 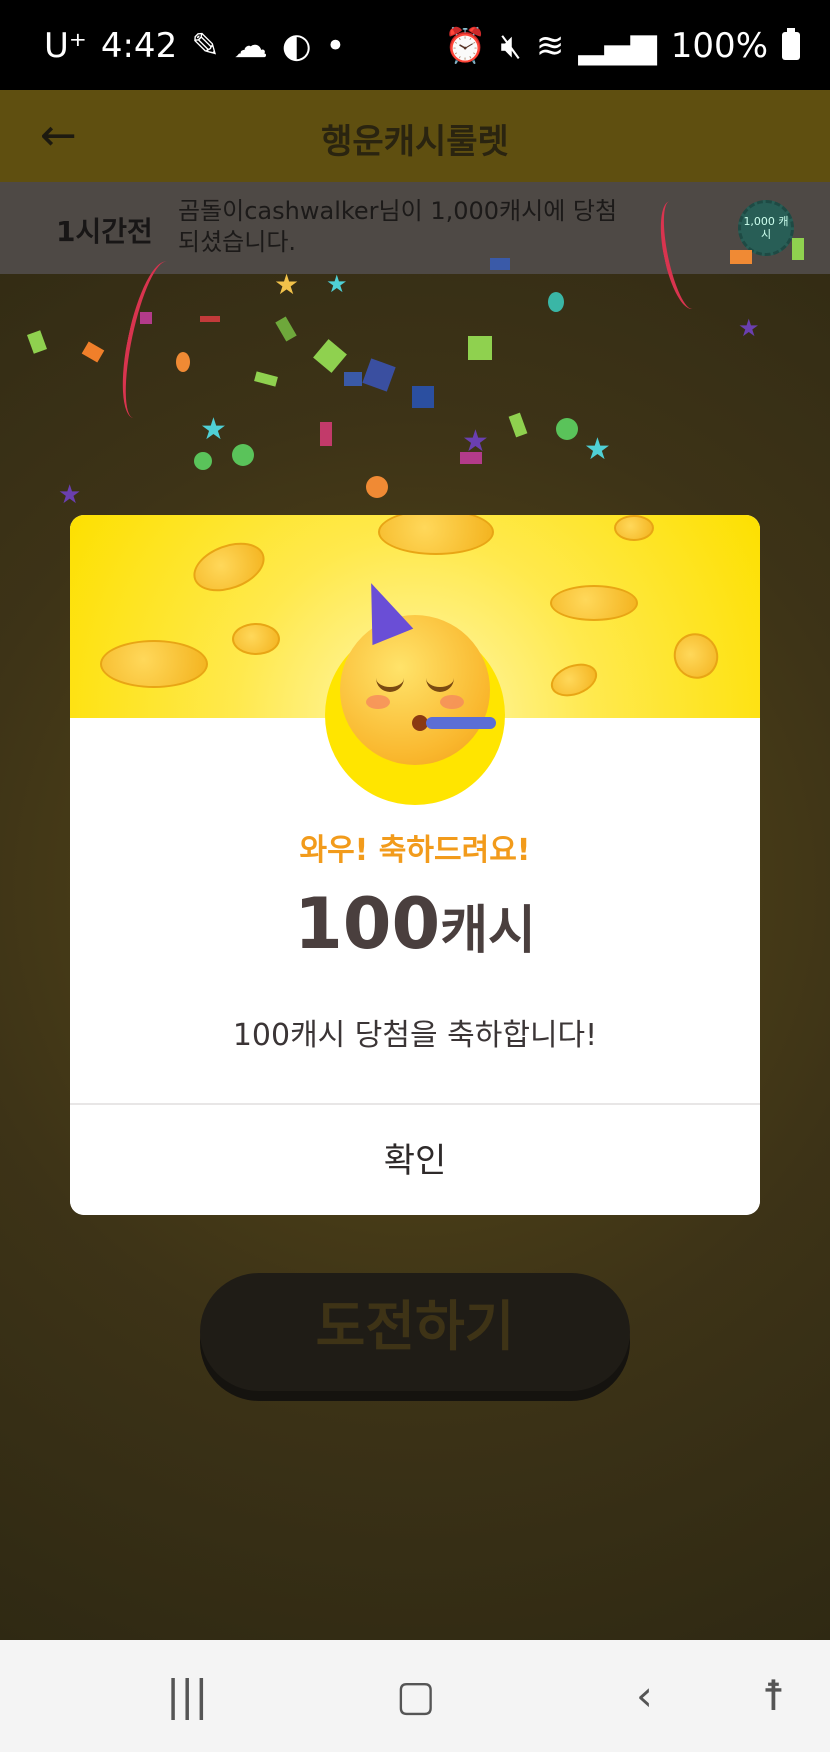 I want to click on reward-amount: 100캐시, so click(x=415, y=924).